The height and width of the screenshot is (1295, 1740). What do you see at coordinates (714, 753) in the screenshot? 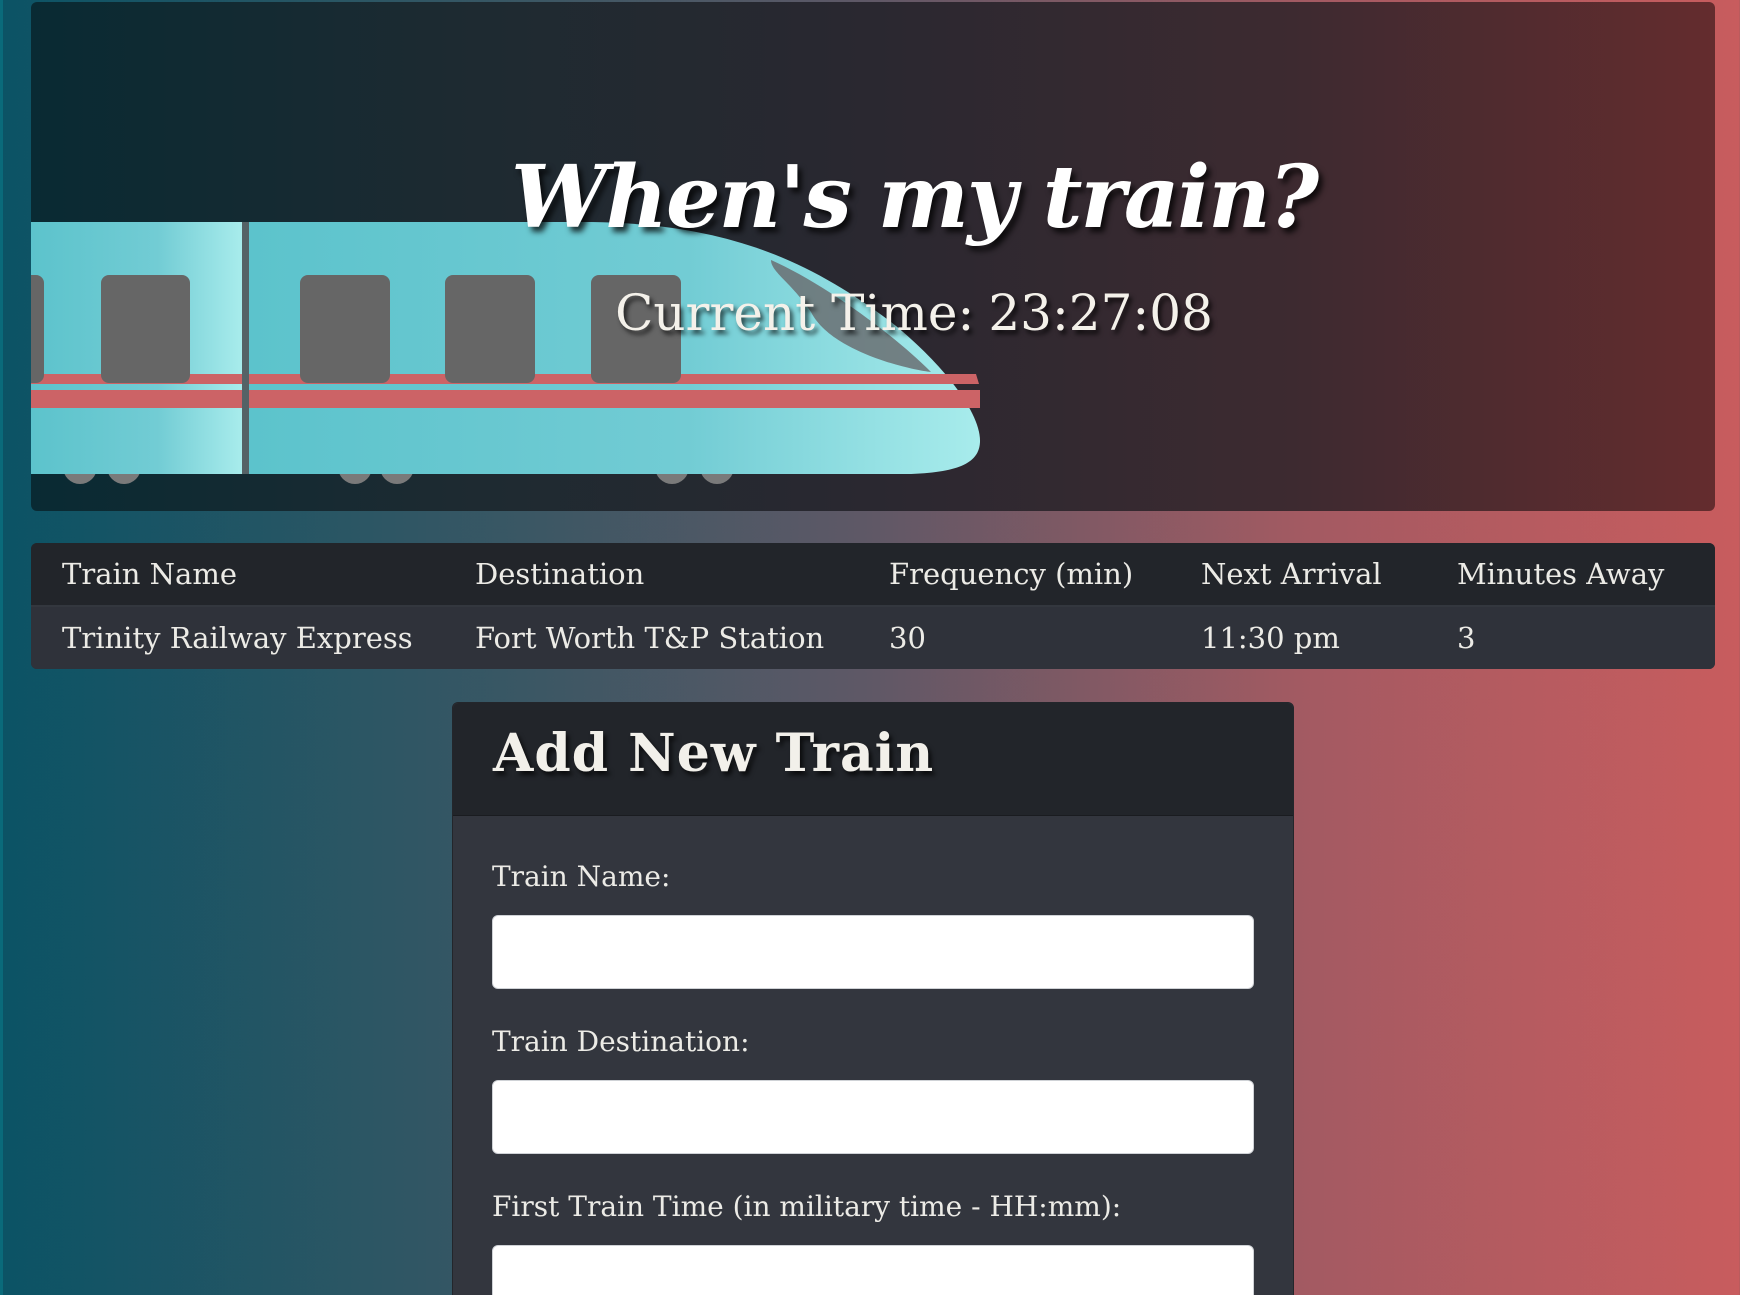
I see `add-train-title: Add New Train` at bounding box center [714, 753].